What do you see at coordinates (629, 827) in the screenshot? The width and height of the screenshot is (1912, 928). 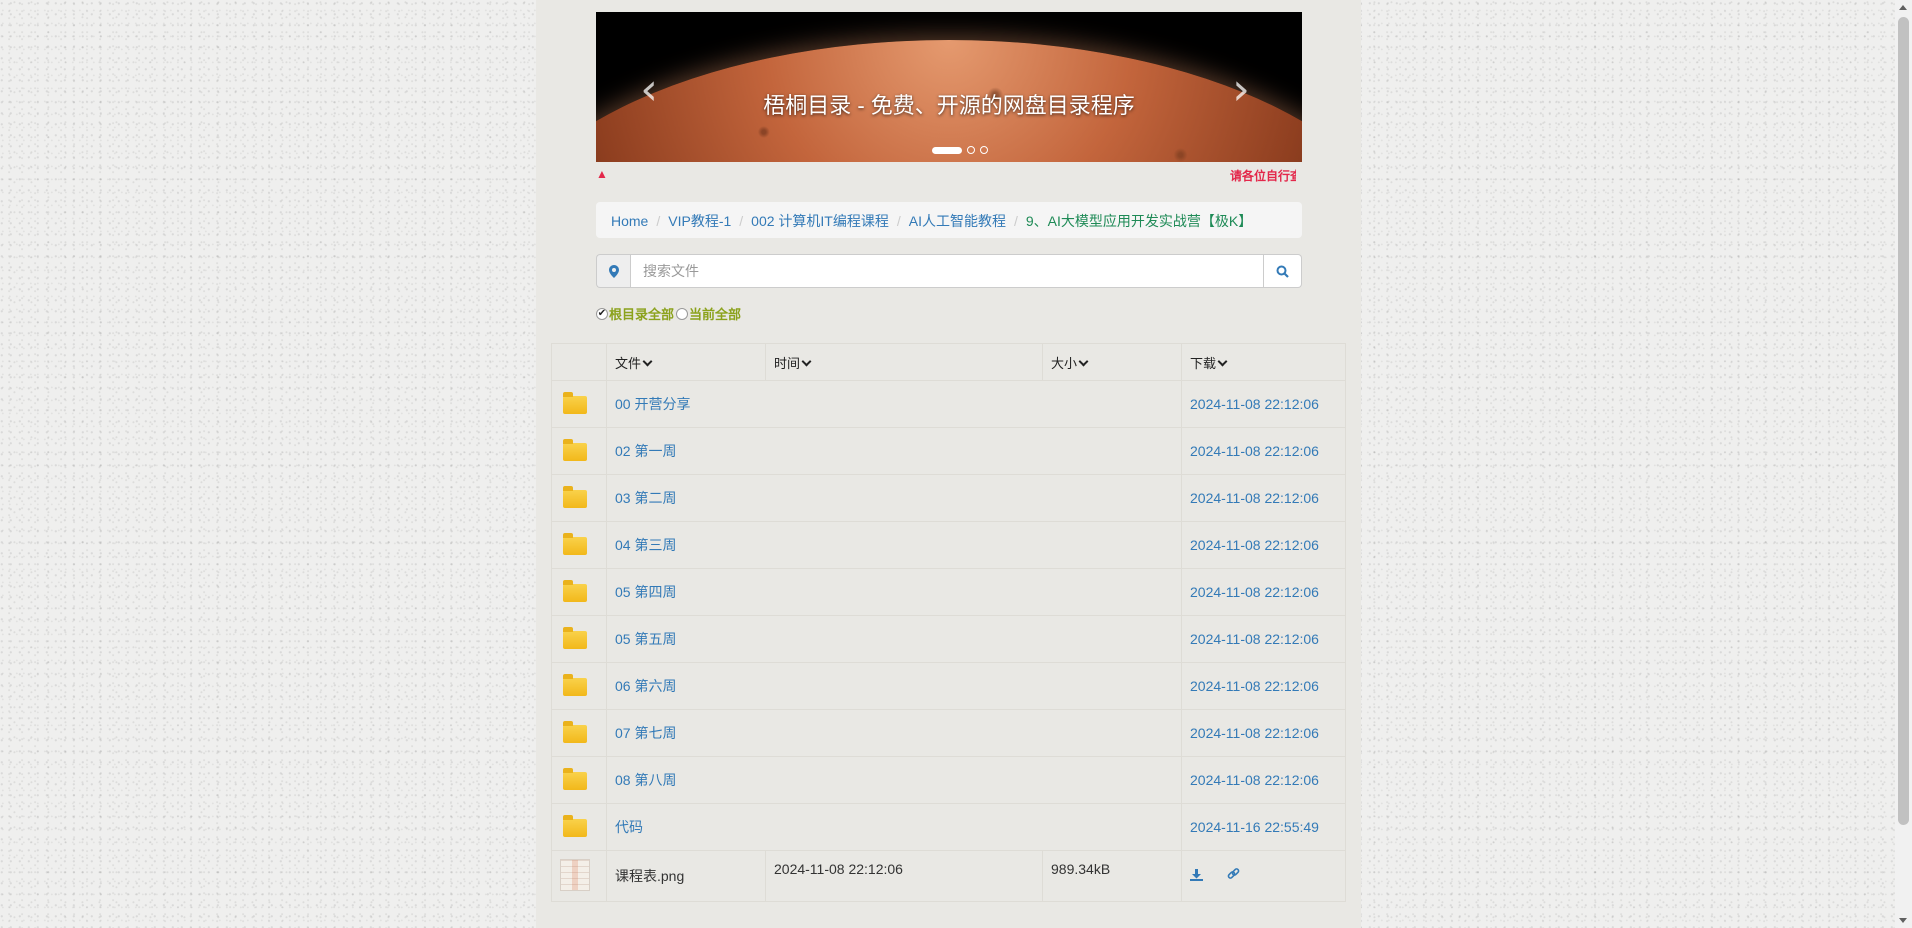 I see `folder-link: 代码` at bounding box center [629, 827].